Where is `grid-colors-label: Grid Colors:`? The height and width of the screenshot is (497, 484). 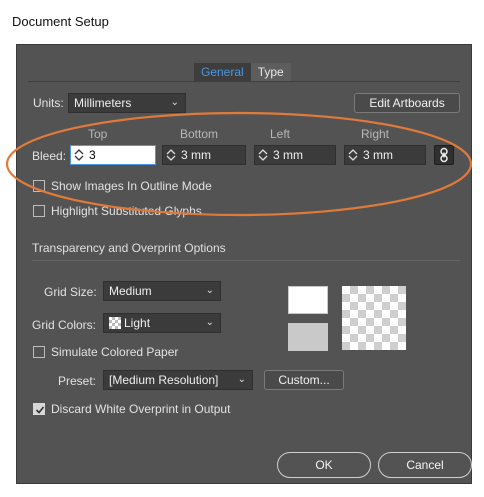 grid-colors-label: Grid Colors: is located at coordinates (64, 325).